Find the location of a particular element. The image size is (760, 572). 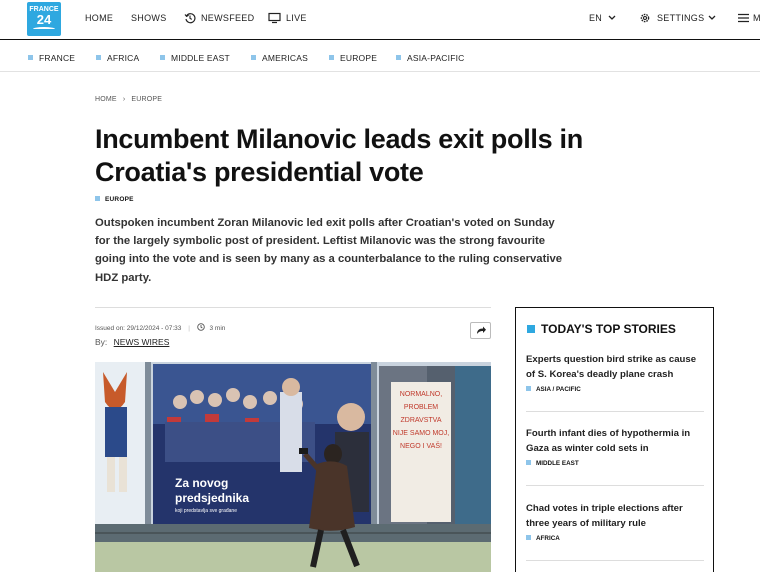

region-africa: AFRICA is located at coordinates (117, 58).